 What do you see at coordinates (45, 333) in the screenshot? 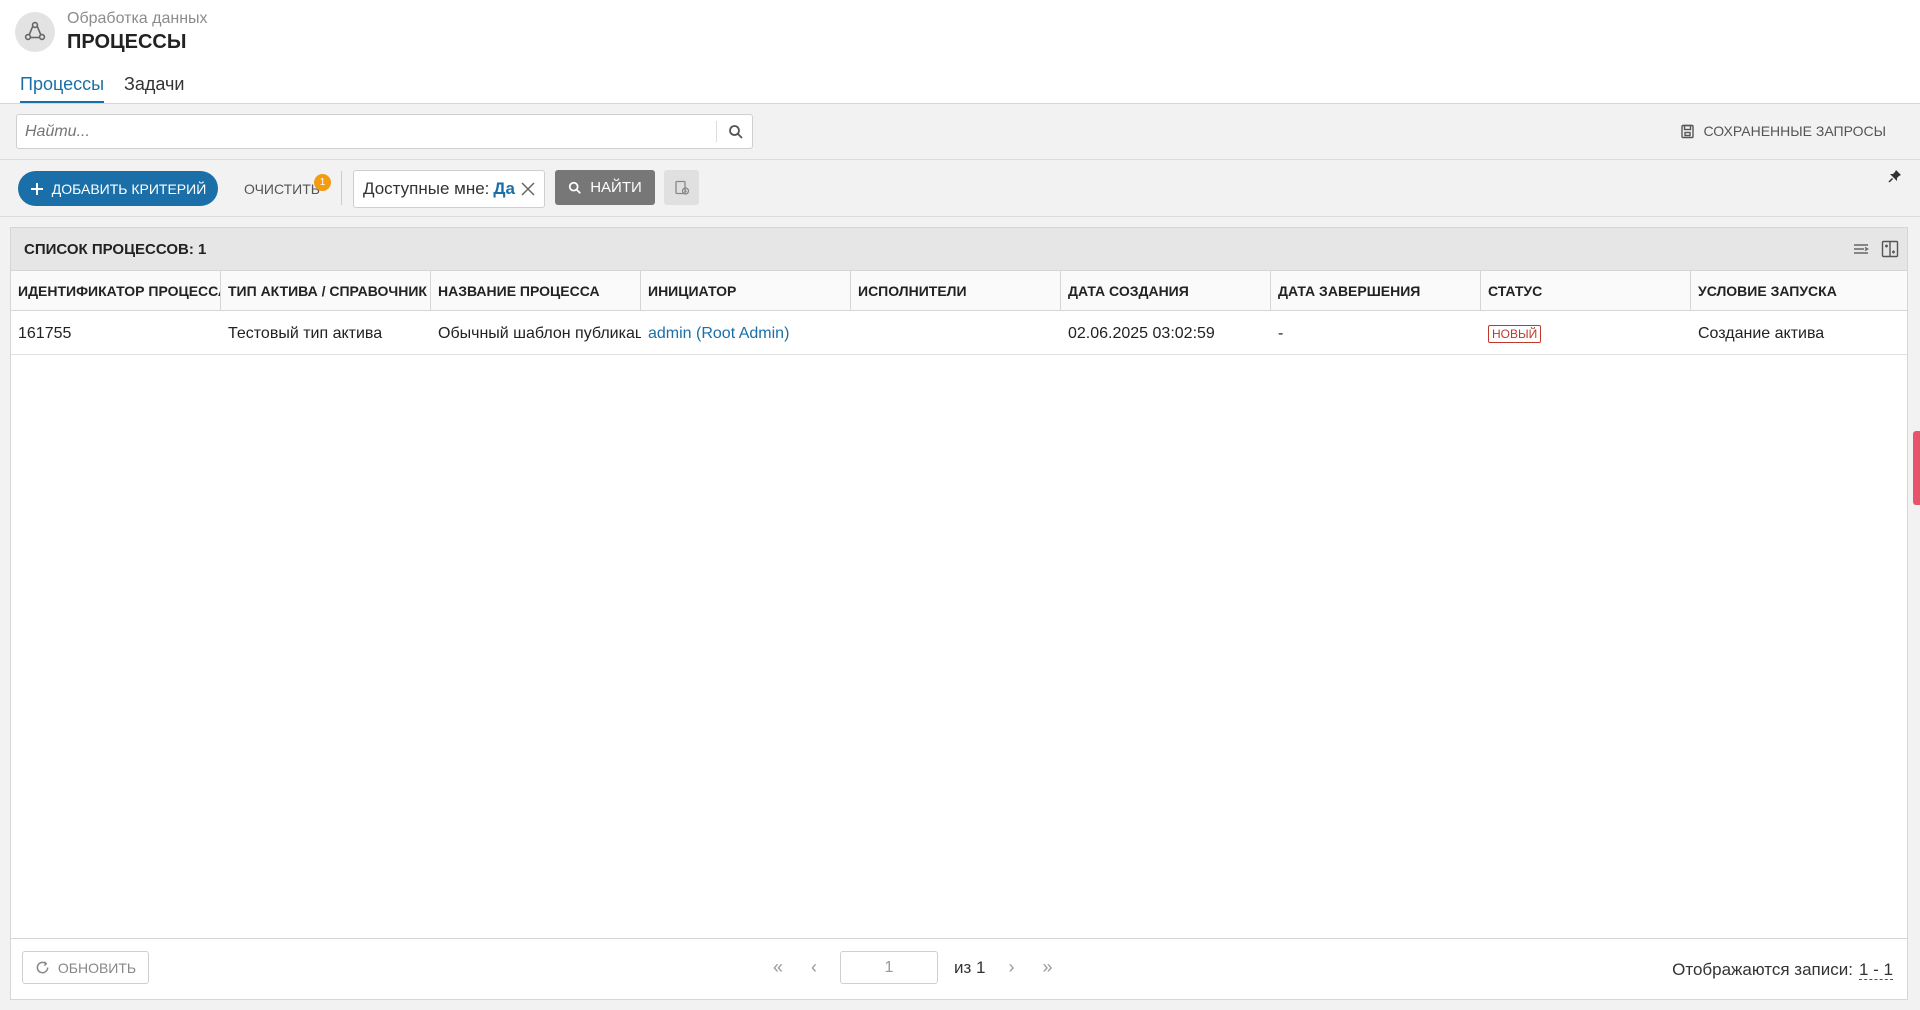
I see `cell-id: 161755` at bounding box center [45, 333].